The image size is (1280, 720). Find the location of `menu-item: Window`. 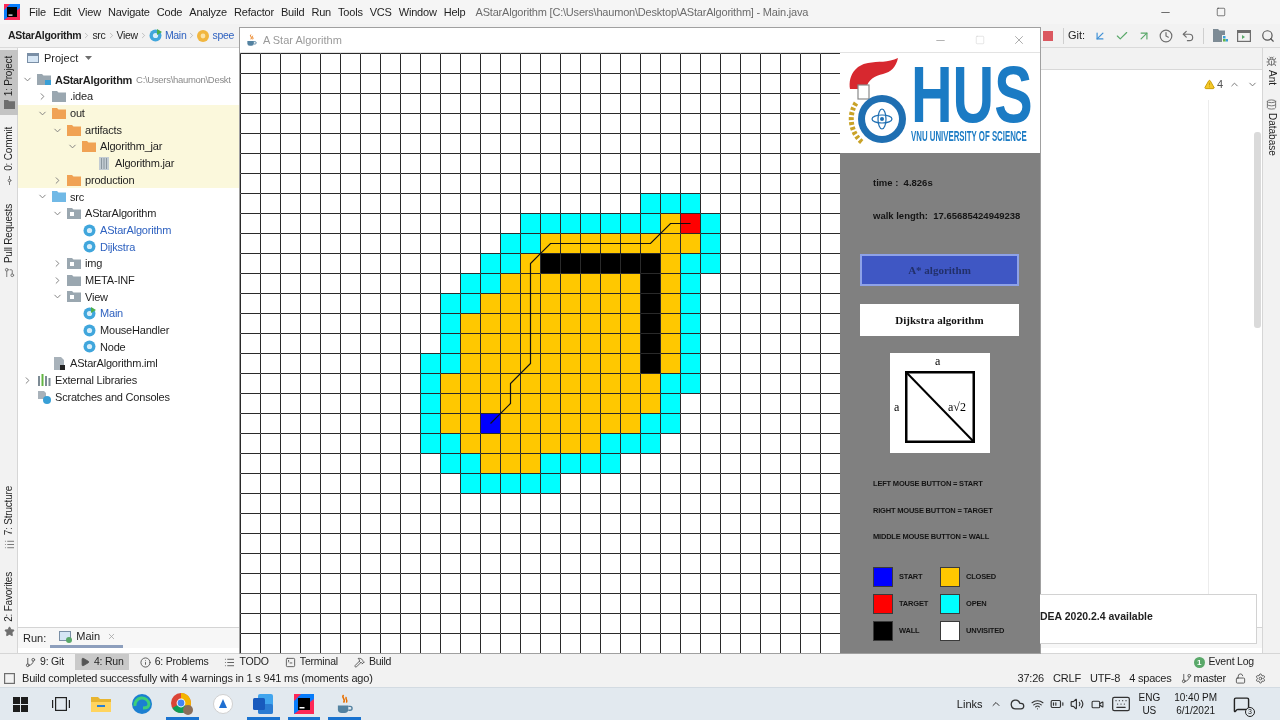

menu-item: Window is located at coordinates (417, 12).